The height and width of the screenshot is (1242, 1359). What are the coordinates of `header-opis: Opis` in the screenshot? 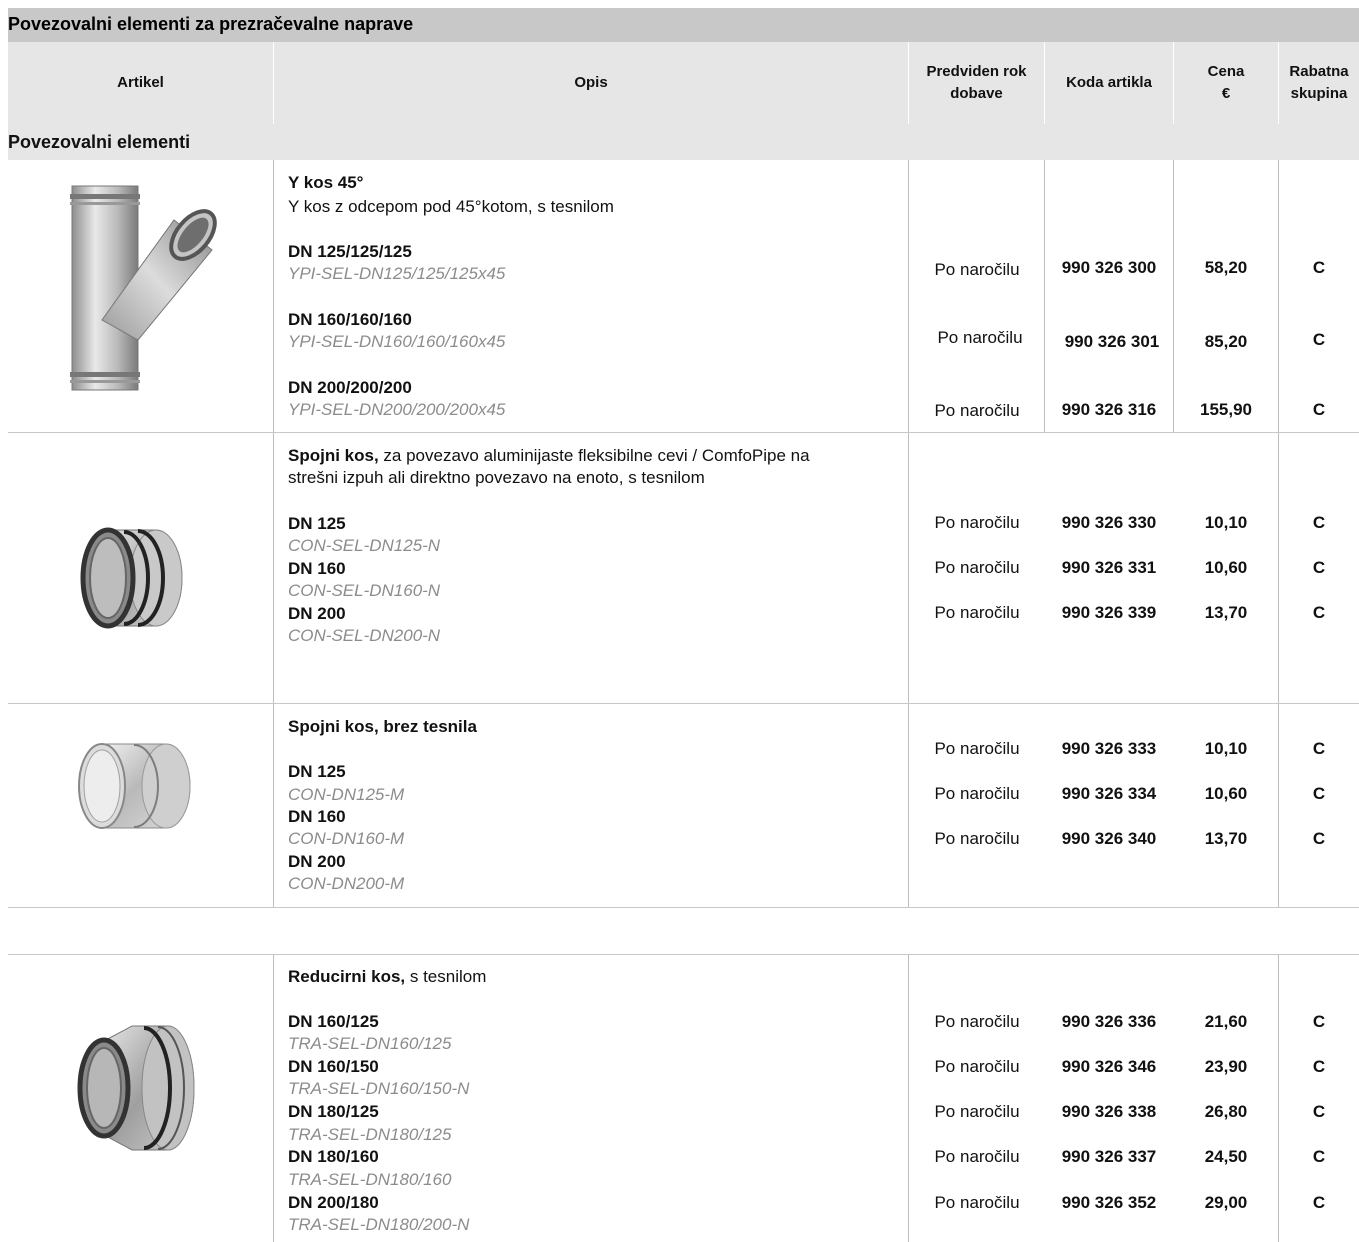 It's located at (591, 82).